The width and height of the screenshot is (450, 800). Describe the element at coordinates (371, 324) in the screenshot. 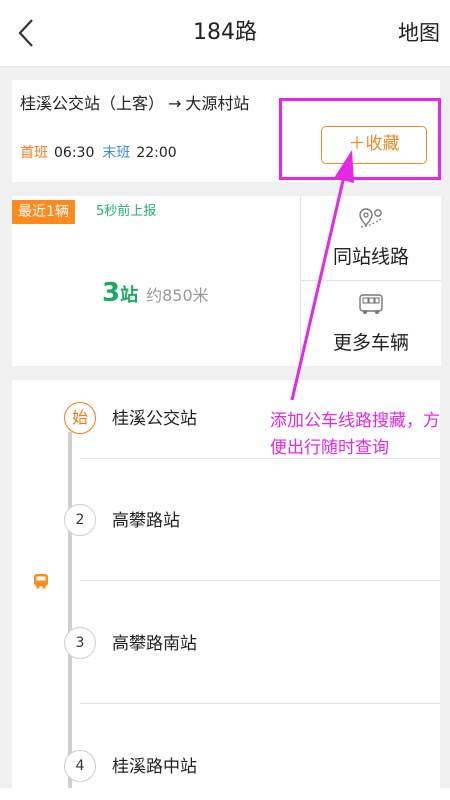

I see `more-vehicles-button: 更多车辆` at that location.